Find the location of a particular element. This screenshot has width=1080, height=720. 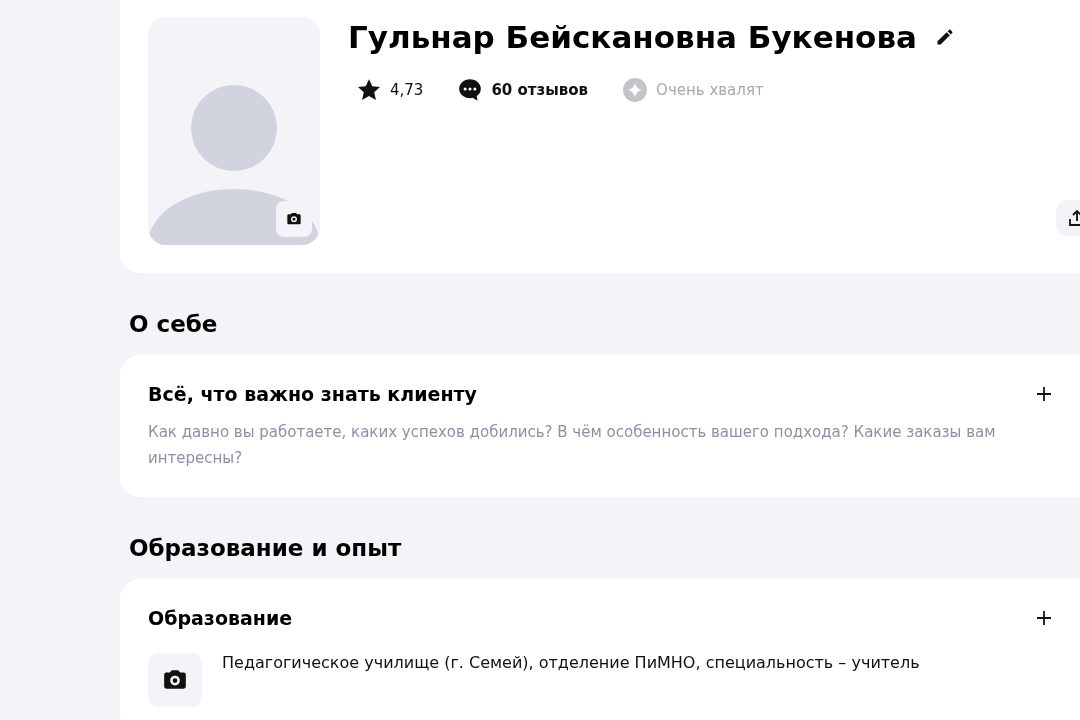

profile-name: Гульнар Бейскановна Букенова is located at coordinates (632, 37).